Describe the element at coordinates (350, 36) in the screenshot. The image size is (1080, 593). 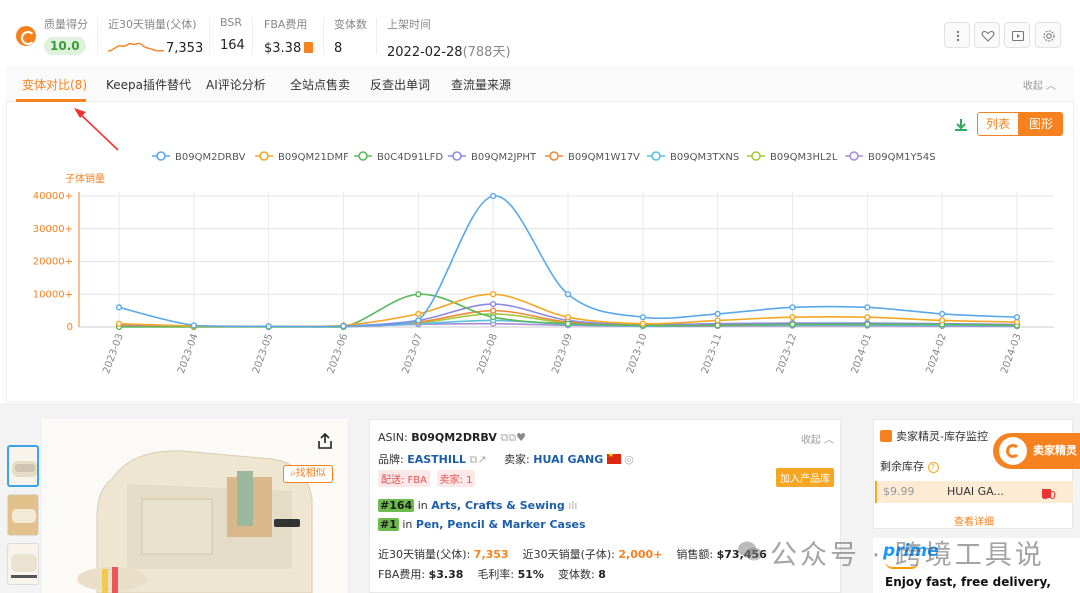
I see `variants-stat: 变体数 8` at that location.